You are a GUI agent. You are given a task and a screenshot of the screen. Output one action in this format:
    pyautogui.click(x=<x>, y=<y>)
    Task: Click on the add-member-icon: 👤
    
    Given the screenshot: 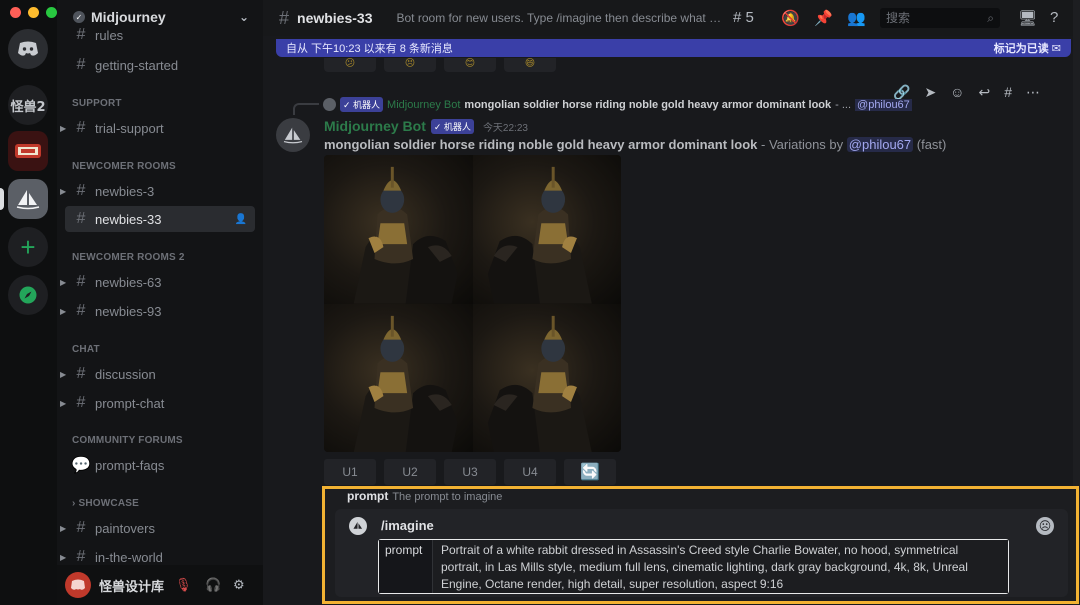 What is the action you would take?
    pyautogui.click(x=241, y=219)
    